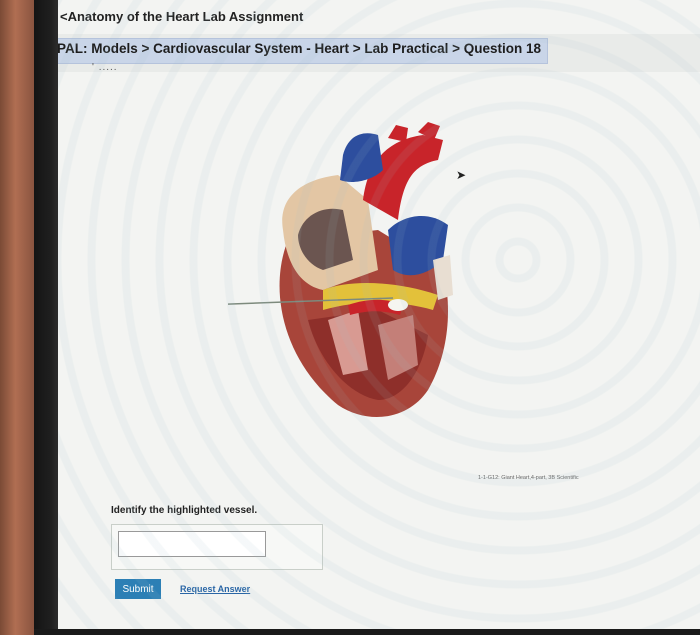 The height and width of the screenshot is (635, 700). What do you see at coordinates (46, 317) in the screenshot?
I see `monitor-bezel` at bounding box center [46, 317].